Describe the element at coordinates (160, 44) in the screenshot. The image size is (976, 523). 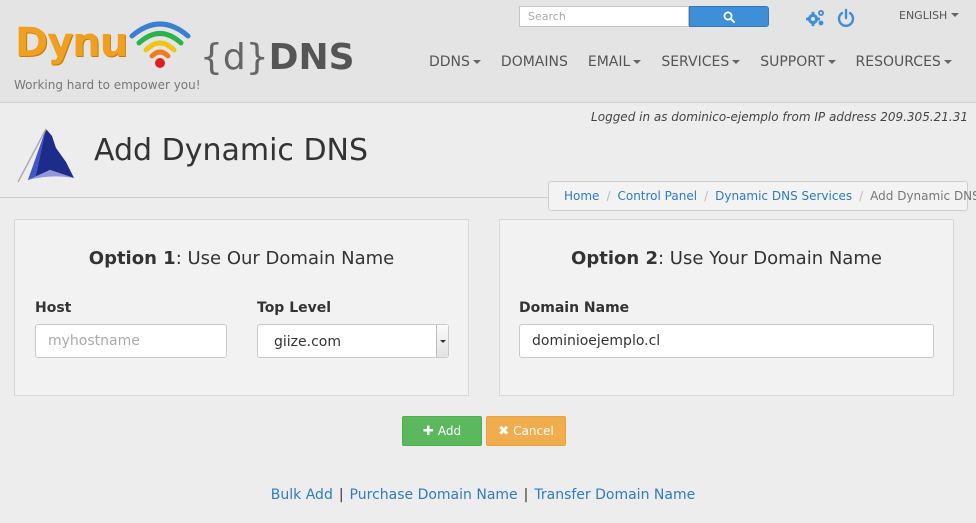
I see `wifi-logo-icon` at that location.